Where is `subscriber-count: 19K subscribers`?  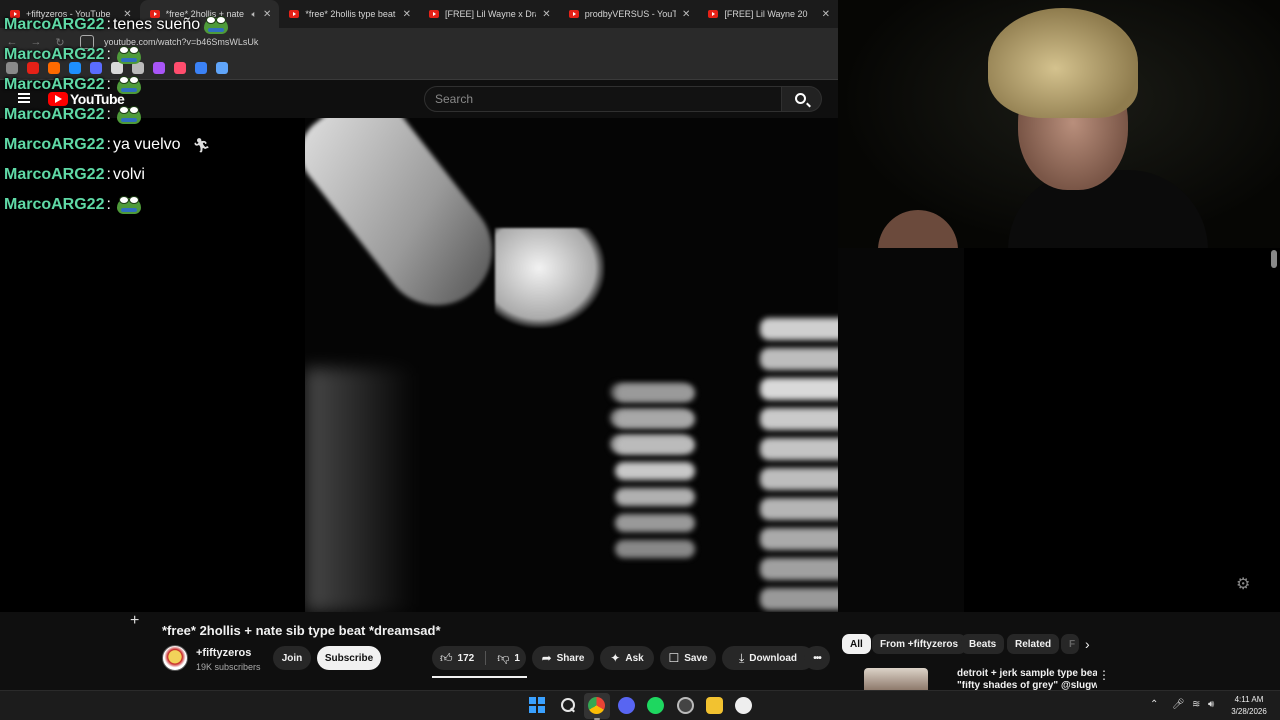 subscriber-count: 19K subscribers is located at coordinates (228, 667).